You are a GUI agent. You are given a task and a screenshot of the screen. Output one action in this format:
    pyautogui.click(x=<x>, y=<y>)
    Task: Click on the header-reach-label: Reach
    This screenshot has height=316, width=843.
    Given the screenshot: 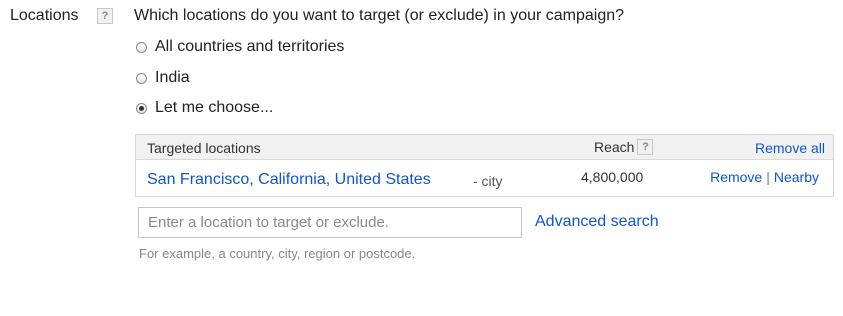 What is the action you would take?
    pyautogui.click(x=614, y=147)
    